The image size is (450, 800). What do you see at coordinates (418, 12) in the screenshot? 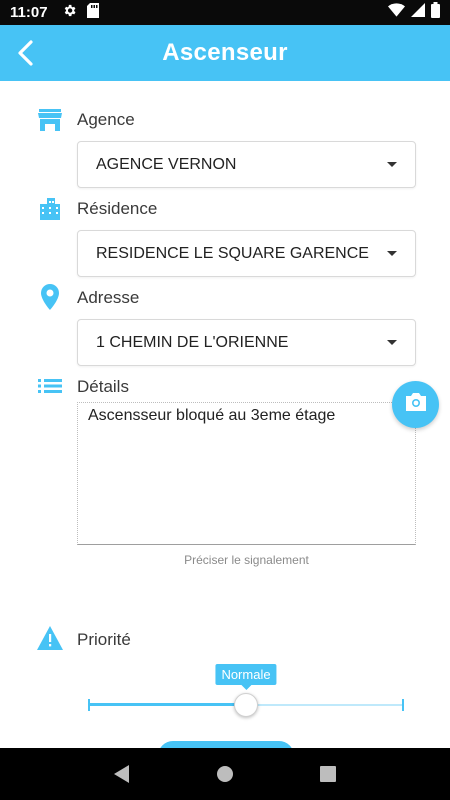
I see `cell-signal-icon` at bounding box center [418, 12].